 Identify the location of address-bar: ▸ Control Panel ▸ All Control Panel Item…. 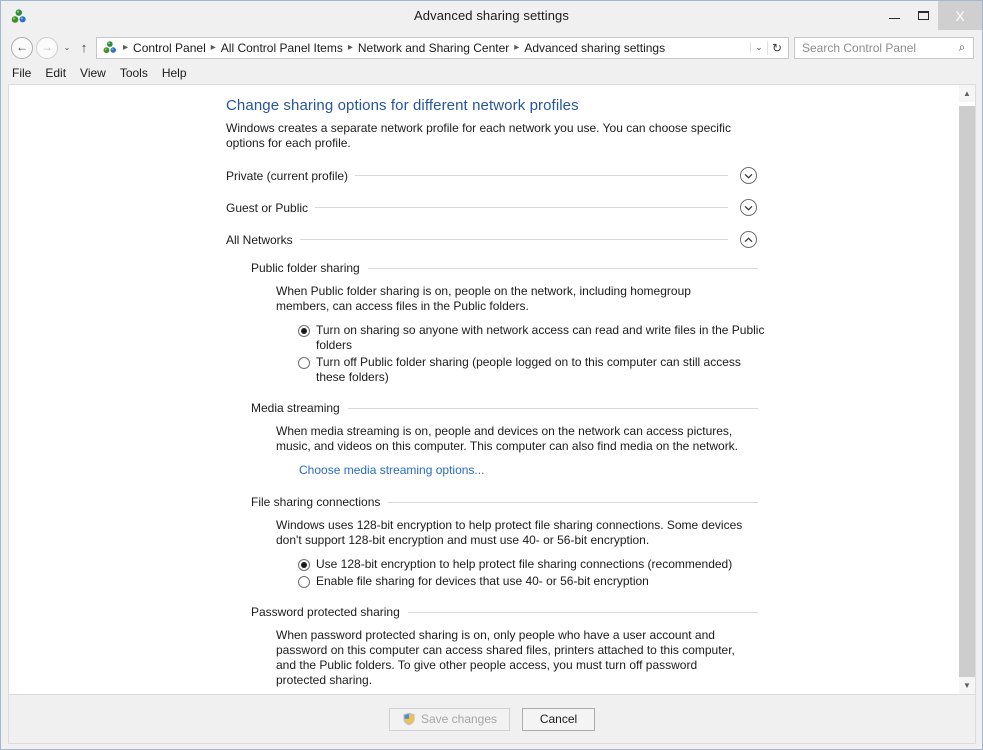
(442, 47).